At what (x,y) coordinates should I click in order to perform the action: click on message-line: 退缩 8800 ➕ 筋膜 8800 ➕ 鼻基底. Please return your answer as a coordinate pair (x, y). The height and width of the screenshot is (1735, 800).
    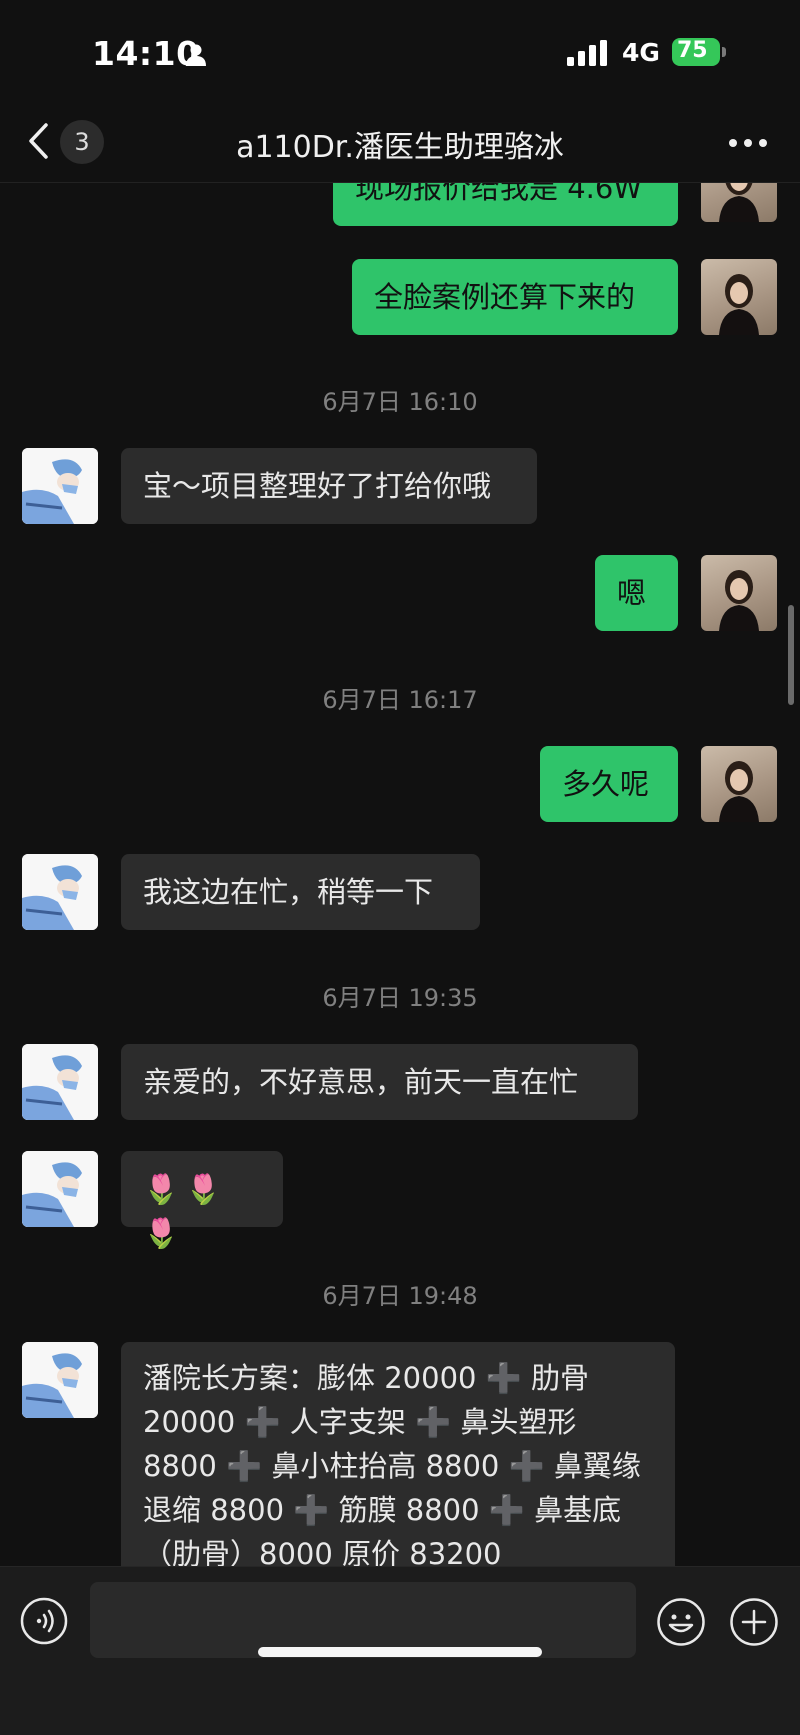
    Looking at the image, I should click on (382, 1510).